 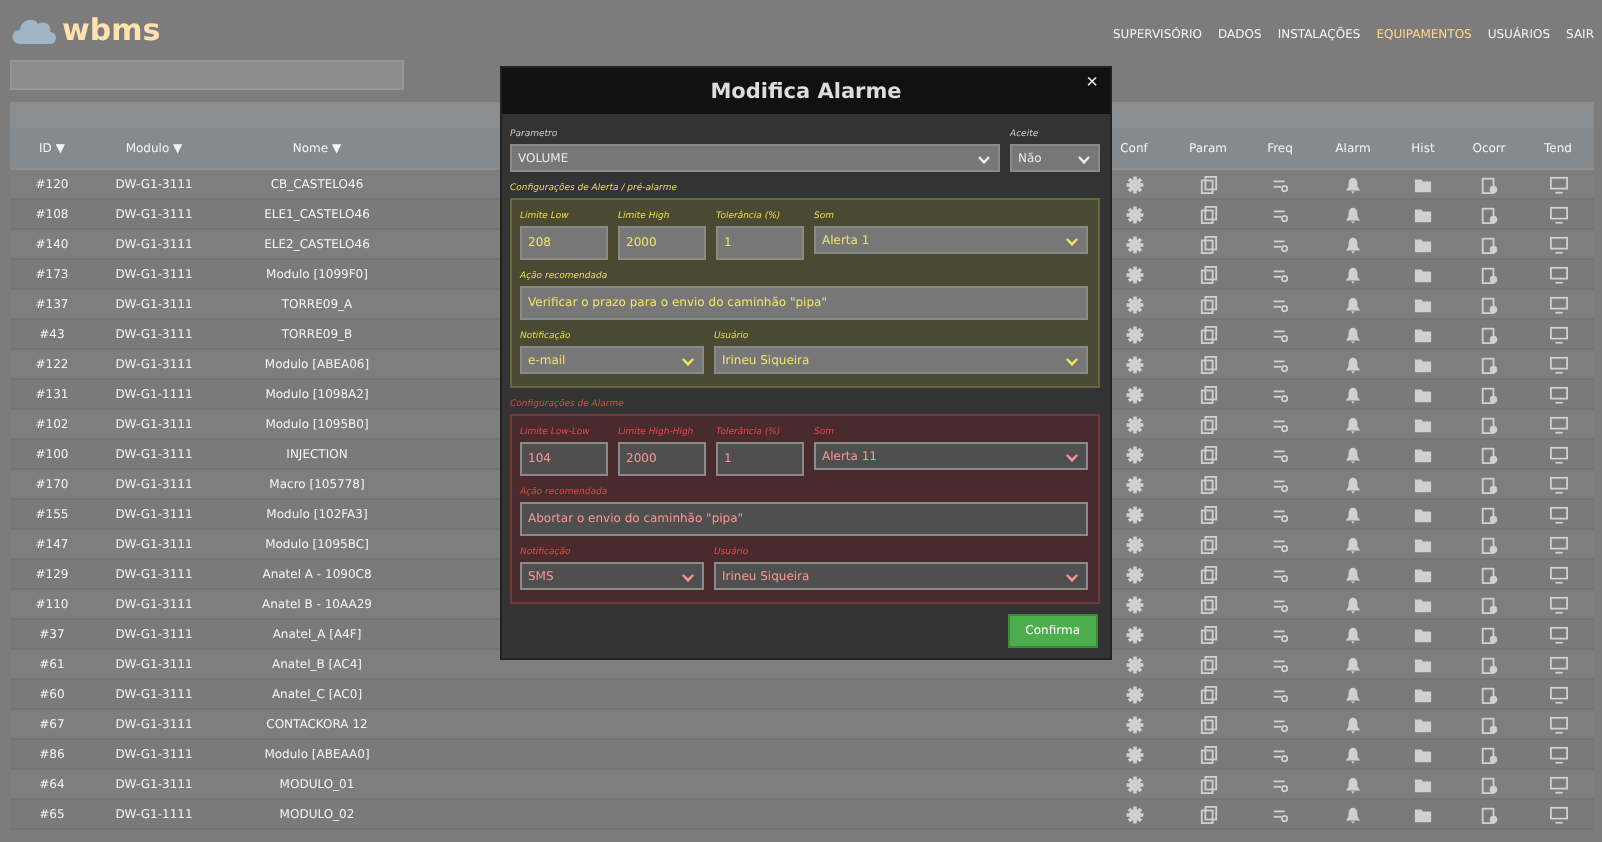 What do you see at coordinates (1092, 84) in the screenshot?
I see `close-button: ×` at bounding box center [1092, 84].